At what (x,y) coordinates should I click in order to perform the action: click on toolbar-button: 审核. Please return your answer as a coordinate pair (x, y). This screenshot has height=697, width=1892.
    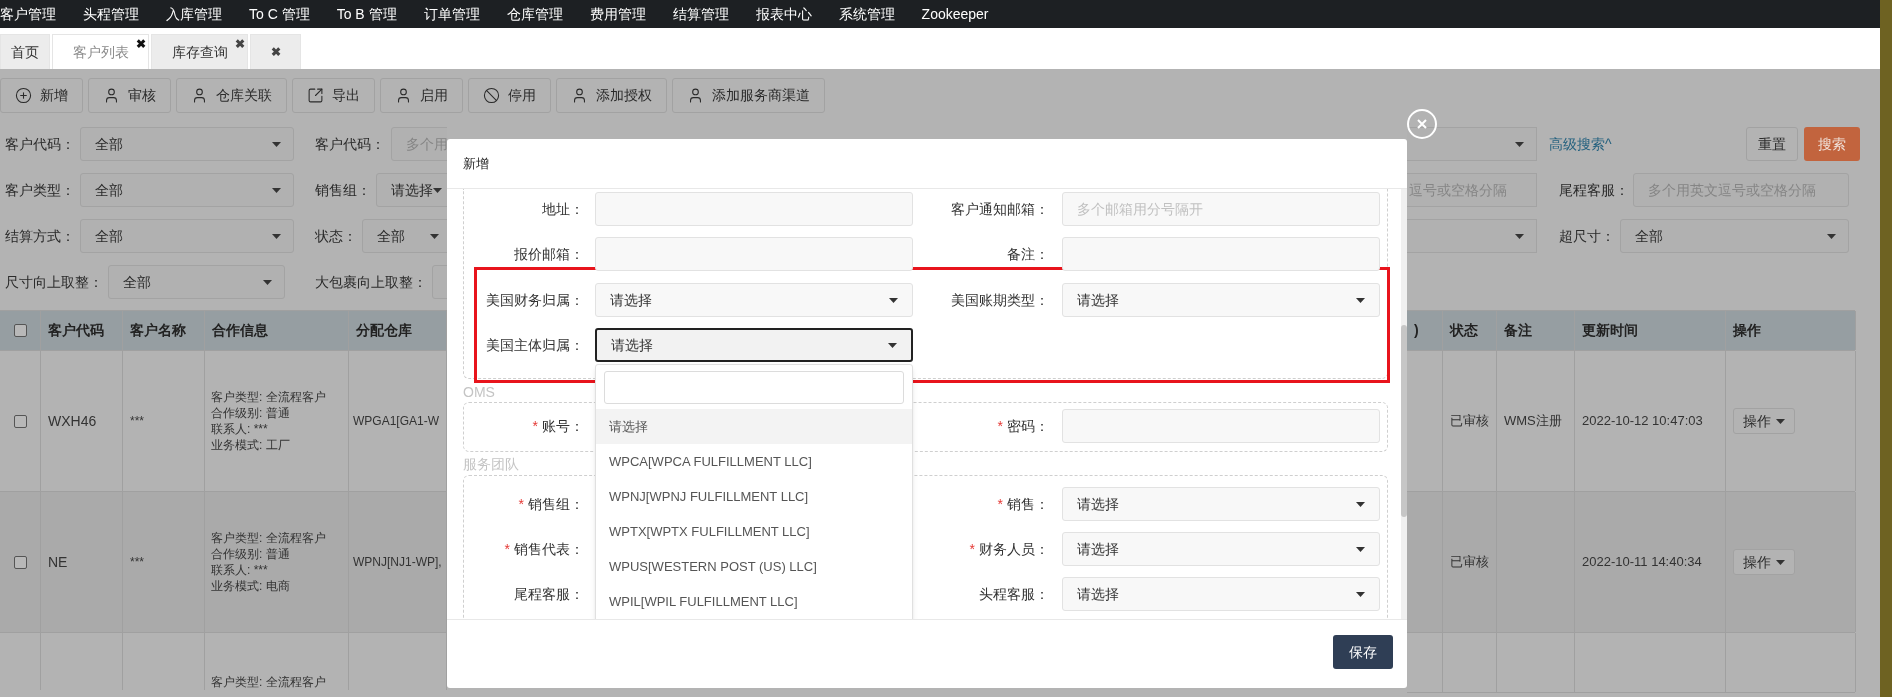
    Looking at the image, I should click on (129, 95).